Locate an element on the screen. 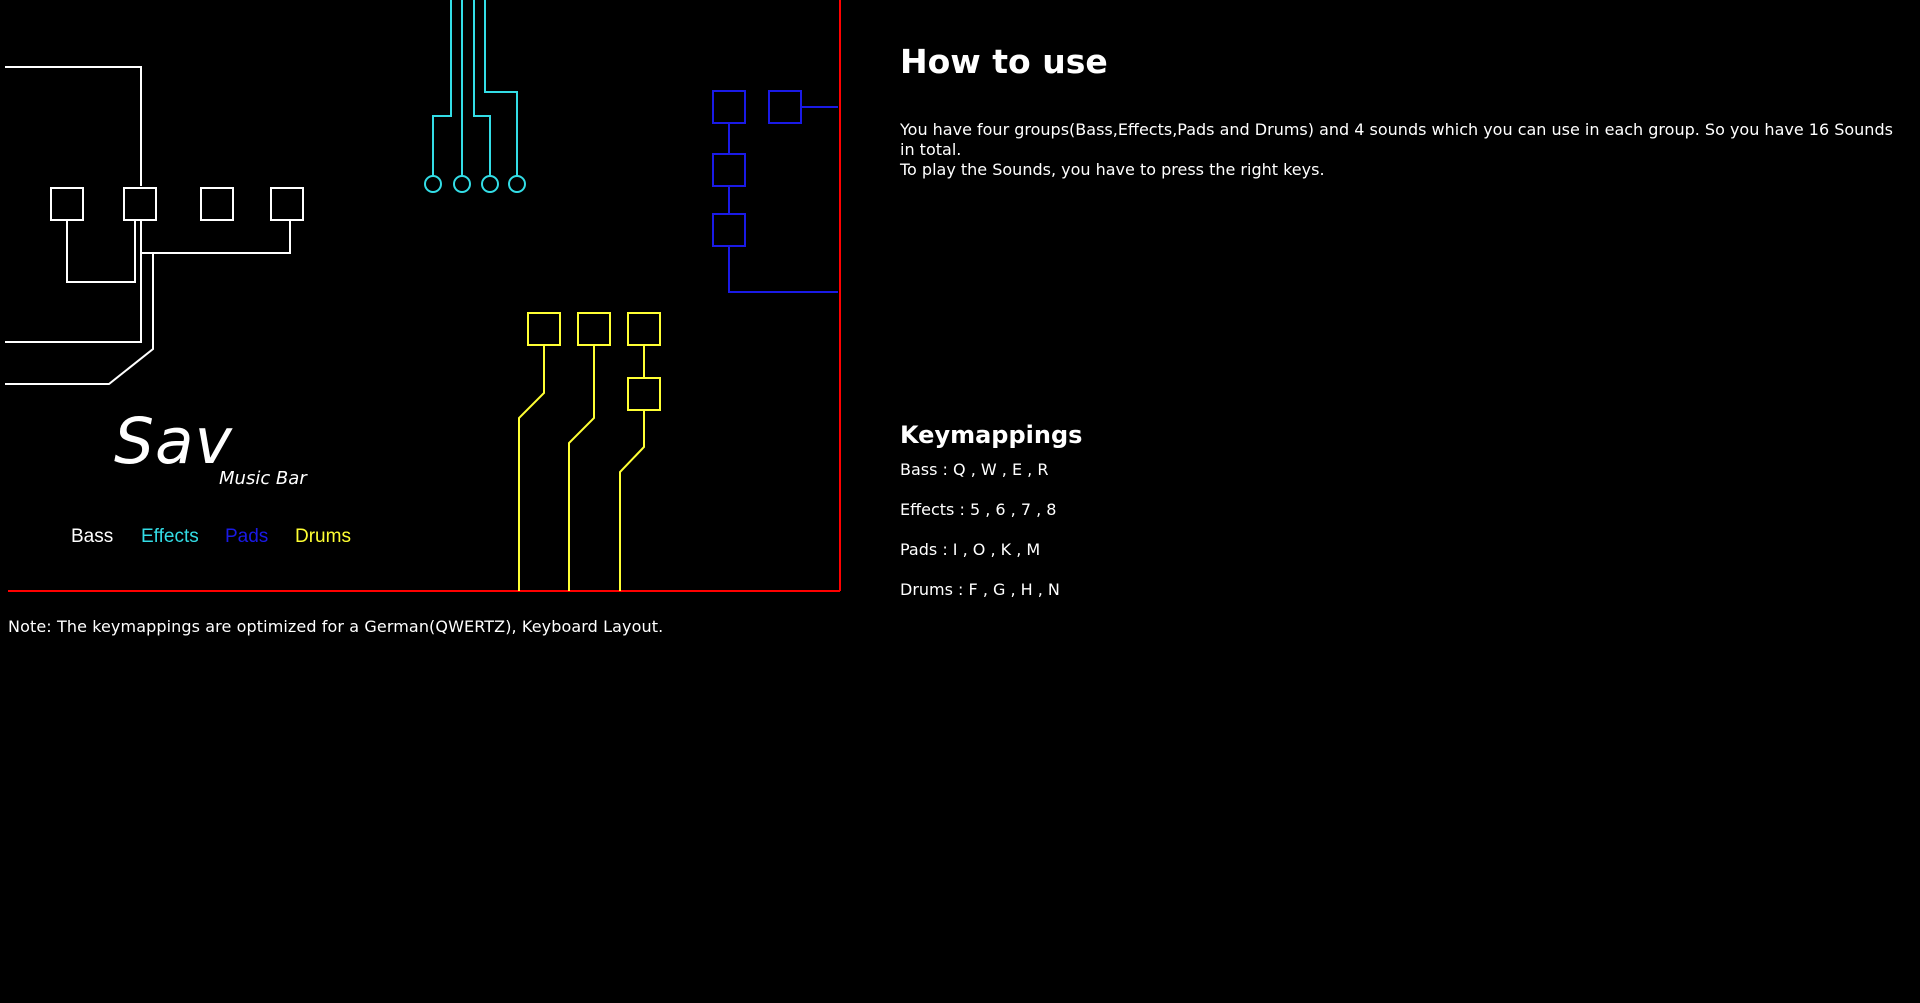 The height and width of the screenshot is (1003, 1920). bass-pad-e is located at coordinates (217, 204).